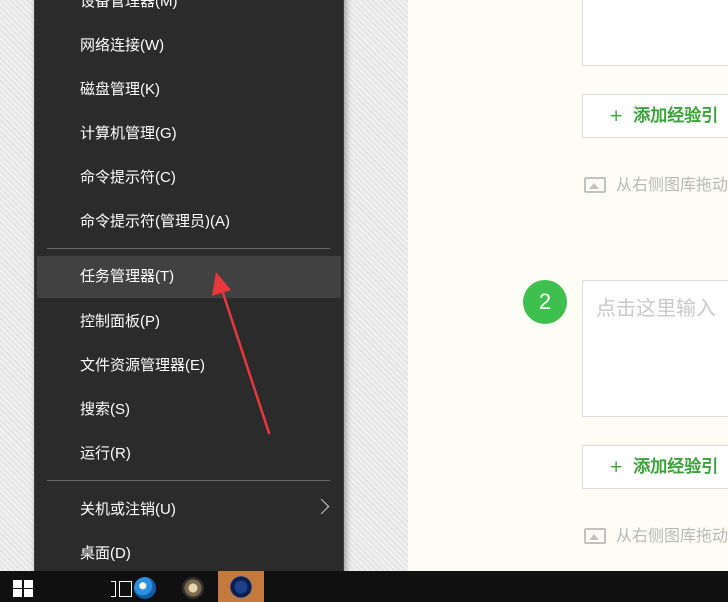  I want to click on app-icon, so click(193, 588).